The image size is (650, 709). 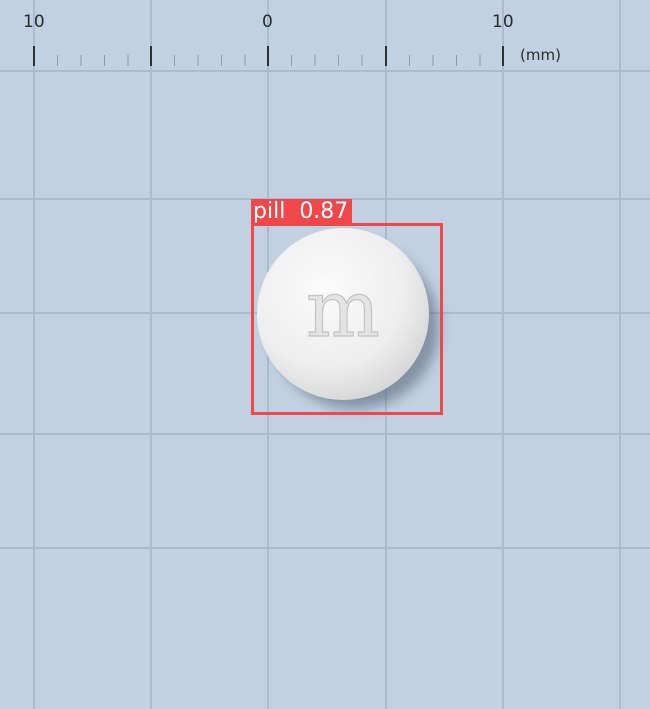 I want to click on detection-label: pill 0.87, so click(x=302, y=212).